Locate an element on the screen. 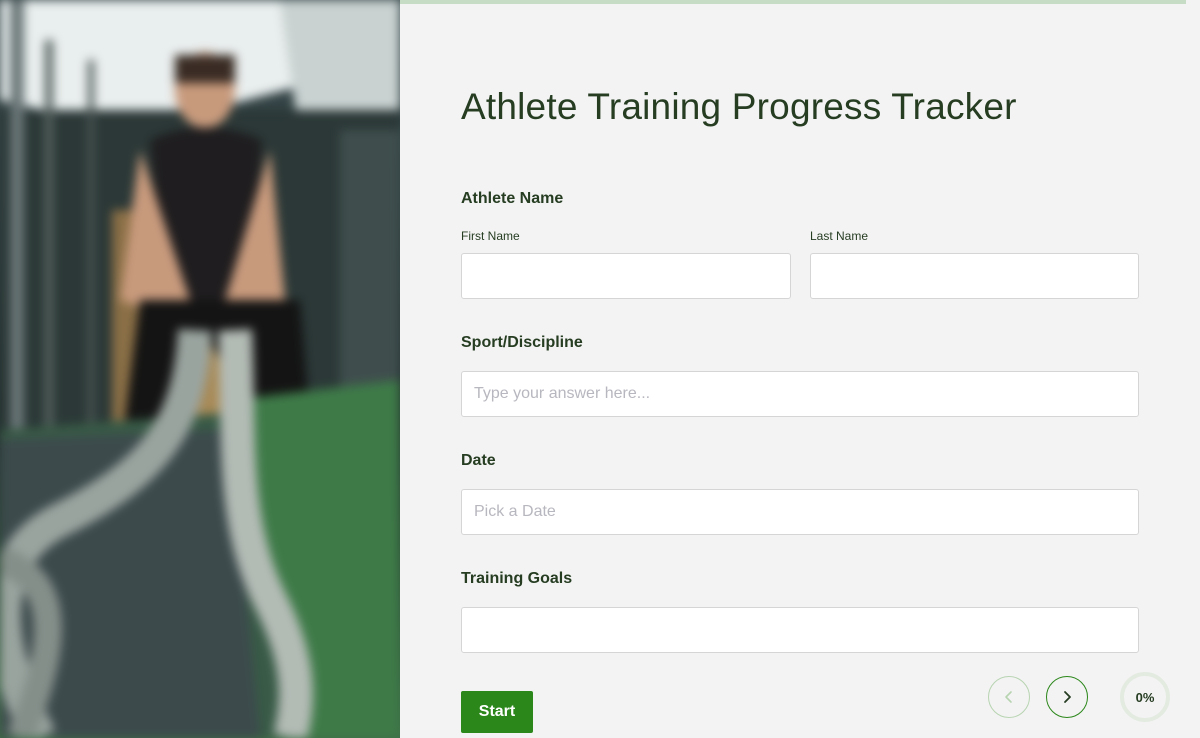 Image resolution: width=1200 pixels, height=738 pixels. progress-indicator: 0% is located at coordinates (1145, 697).